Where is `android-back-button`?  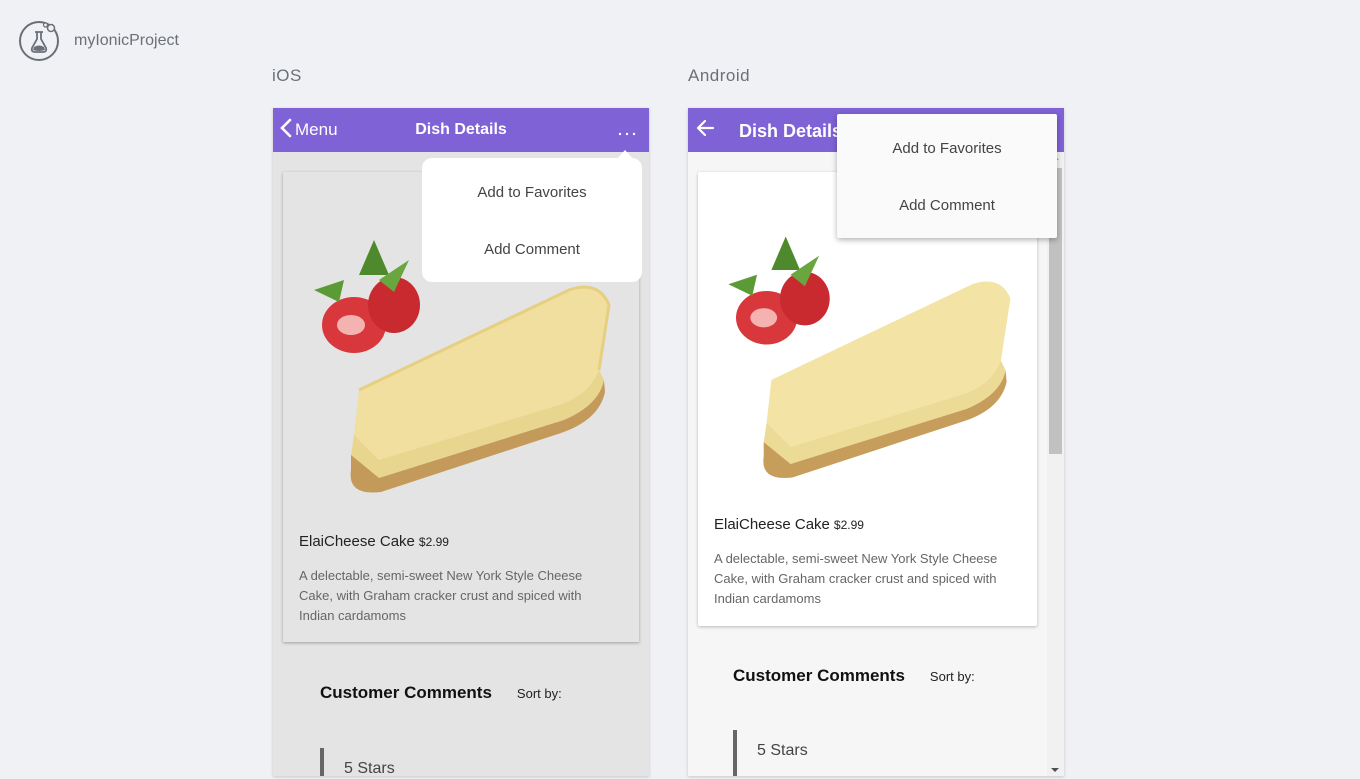
android-back-button is located at coordinates (706, 130).